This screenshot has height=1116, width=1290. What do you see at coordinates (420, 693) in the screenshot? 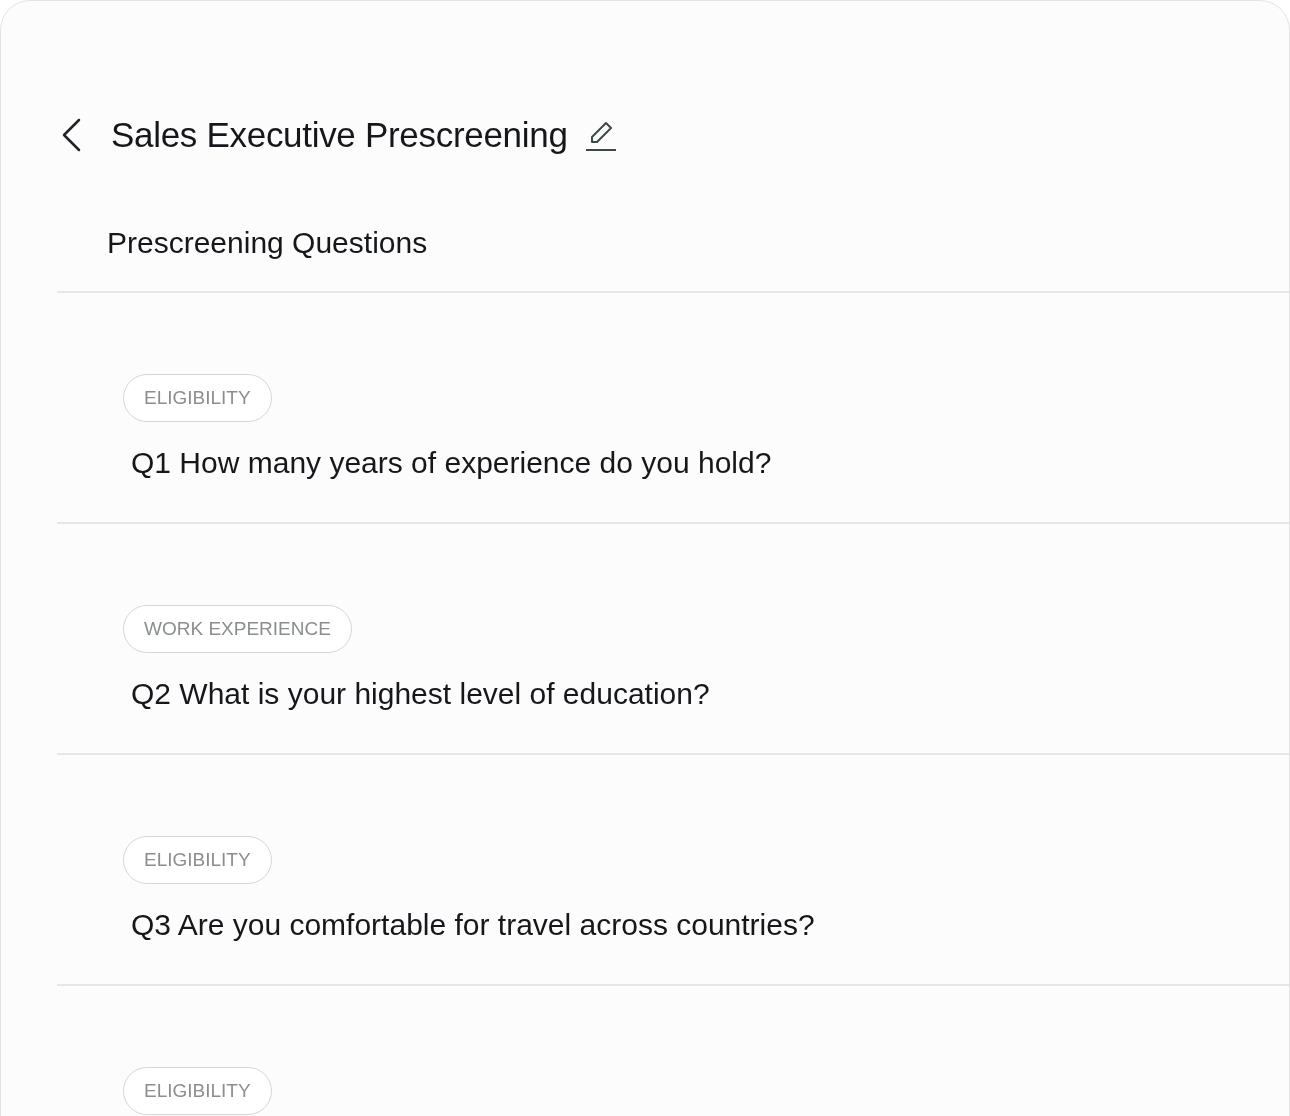
I see `question-text: Q2 What is your highest level of education?` at bounding box center [420, 693].